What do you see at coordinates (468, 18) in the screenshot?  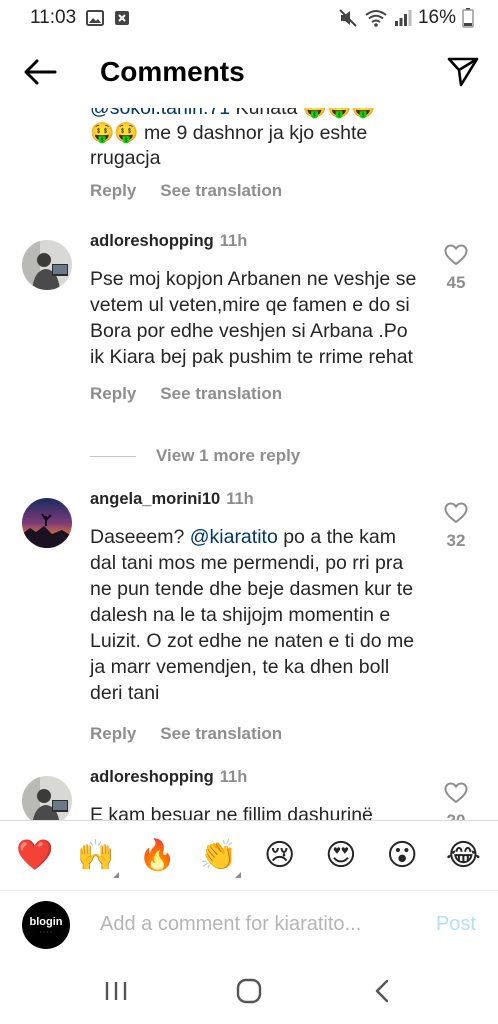 I see `battery-icon` at bounding box center [468, 18].